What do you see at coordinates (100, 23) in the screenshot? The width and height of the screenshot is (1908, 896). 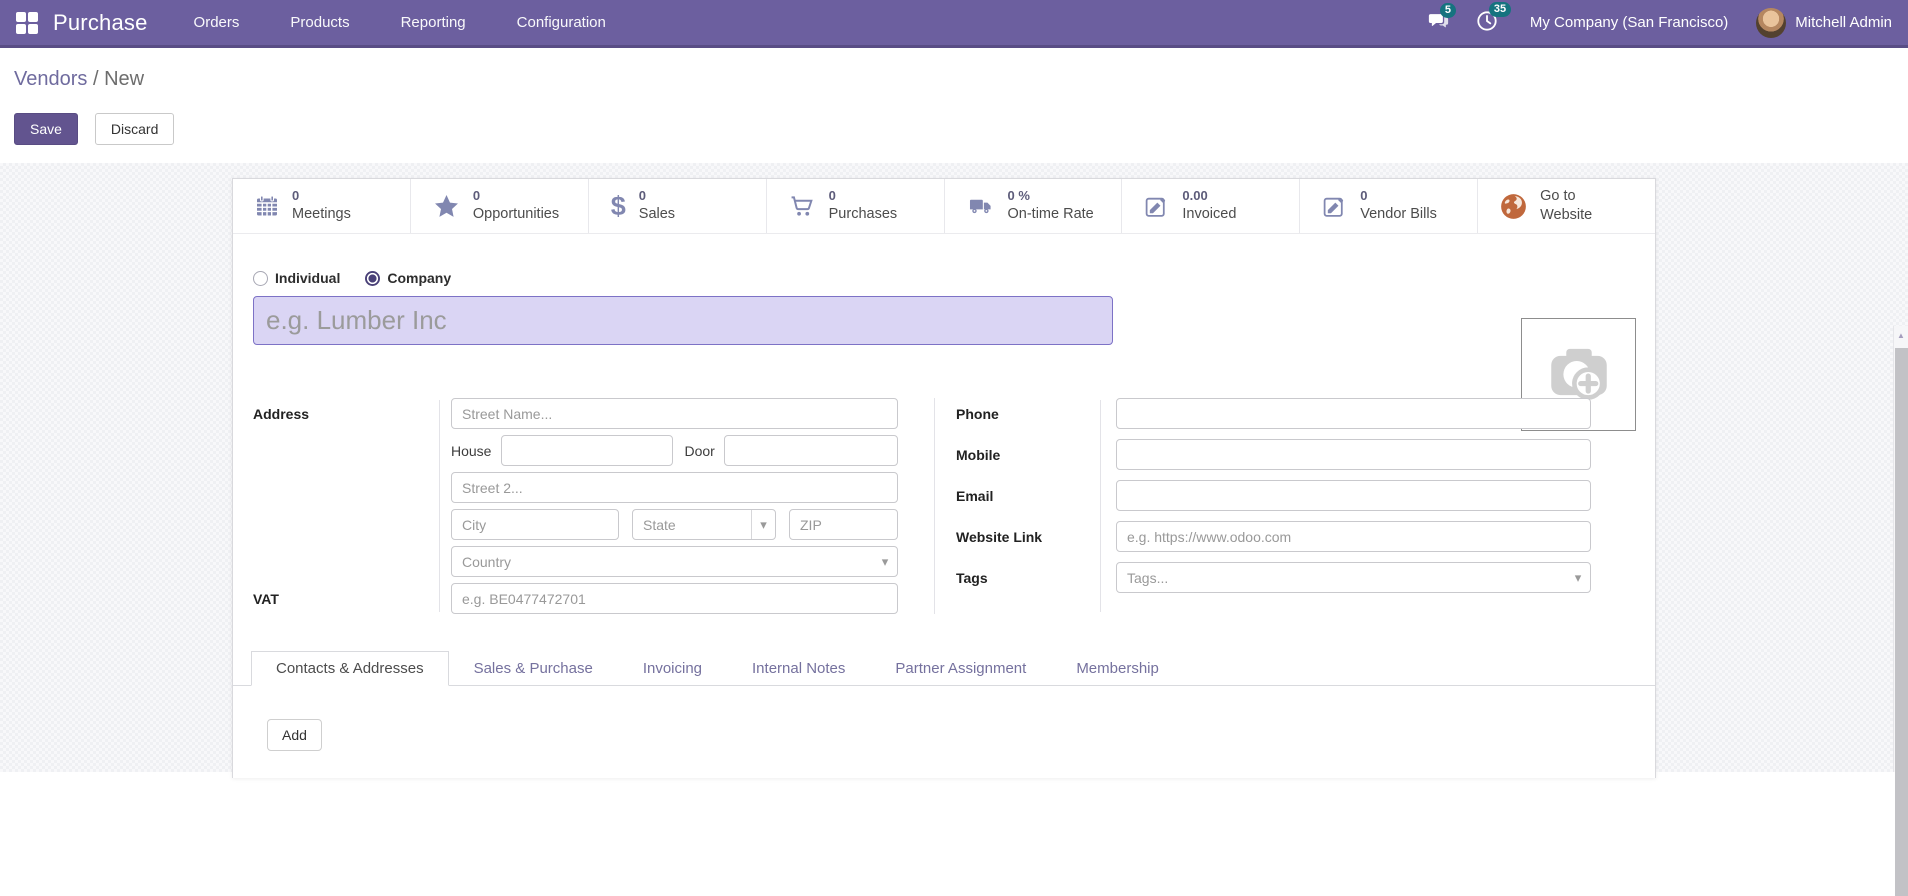 I see `app-name: Purchase` at bounding box center [100, 23].